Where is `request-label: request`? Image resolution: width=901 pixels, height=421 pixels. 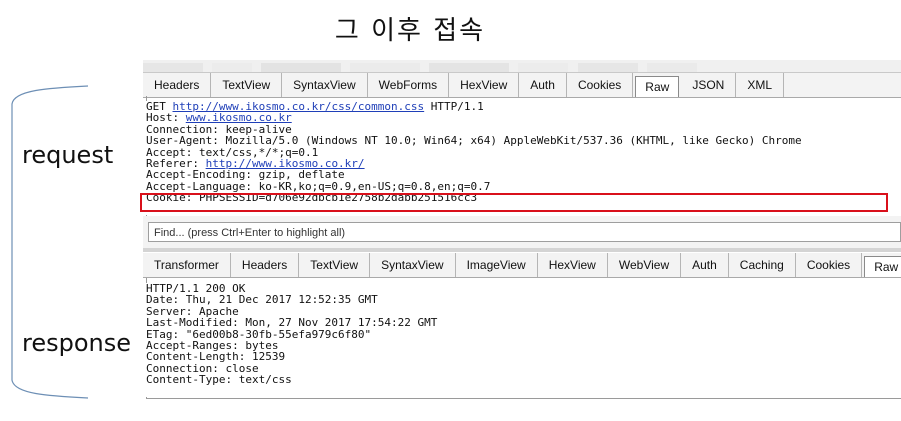
request-label: request is located at coordinates (68, 155).